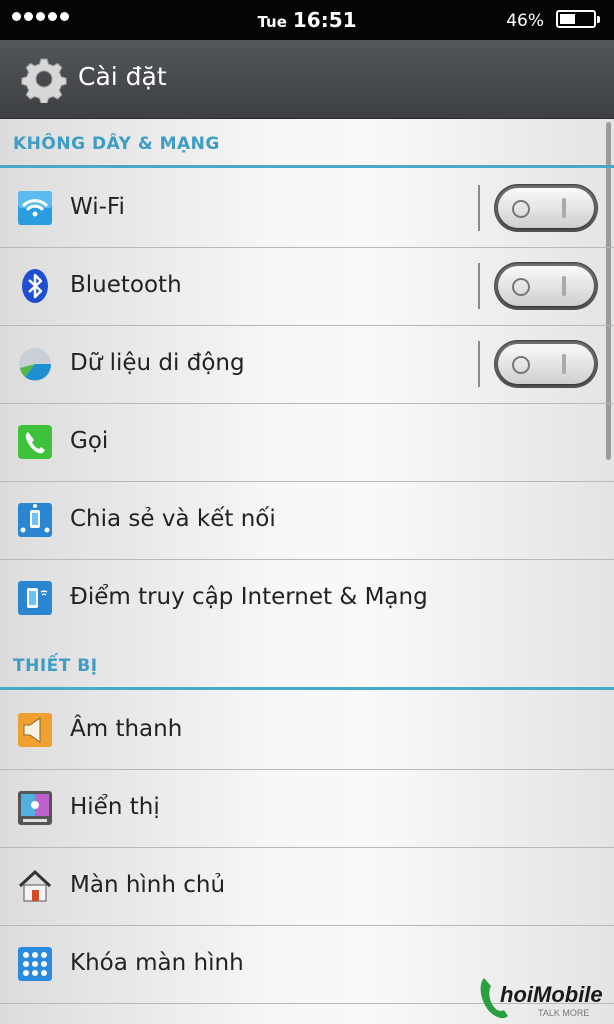 This screenshot has width=614, height=1024. What do you see at coordinates (157, 363) in the screenshot?
I see `settings-item-label: Dữ liệu di động` at bounding box center [157, 363].